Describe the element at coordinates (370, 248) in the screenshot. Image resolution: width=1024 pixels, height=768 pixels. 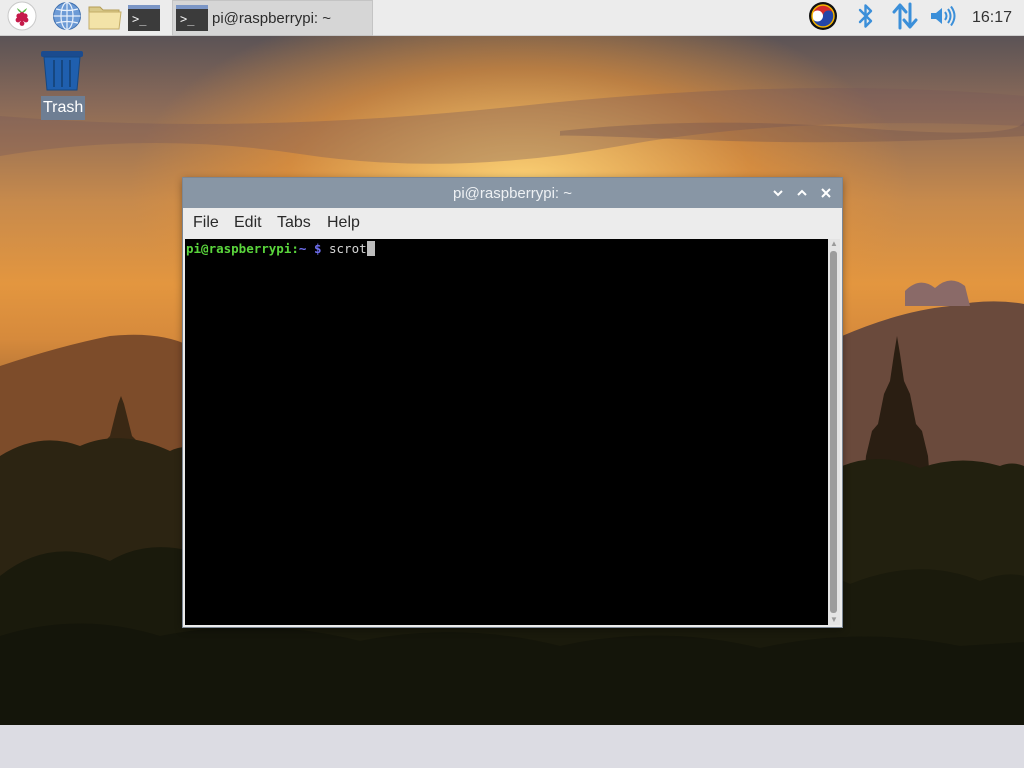
I see `text-cursor` at that location.